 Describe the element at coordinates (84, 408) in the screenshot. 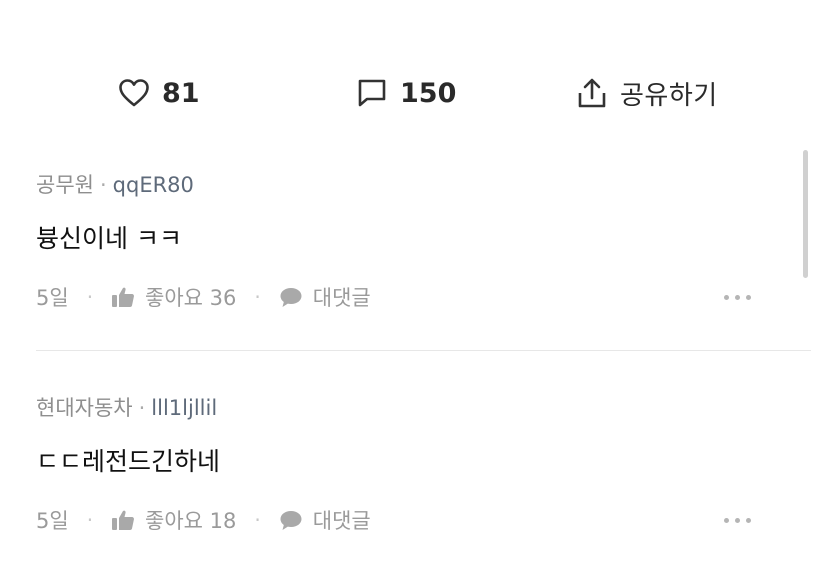

I see `author-company: 현대자동차` at that location.